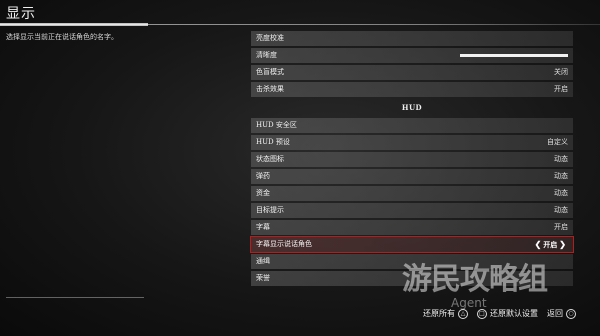  What do you see at coordinates (561, 72) in the screenshot?
I see `menu-item-value: 关闭` at bounding box center [561, 72].